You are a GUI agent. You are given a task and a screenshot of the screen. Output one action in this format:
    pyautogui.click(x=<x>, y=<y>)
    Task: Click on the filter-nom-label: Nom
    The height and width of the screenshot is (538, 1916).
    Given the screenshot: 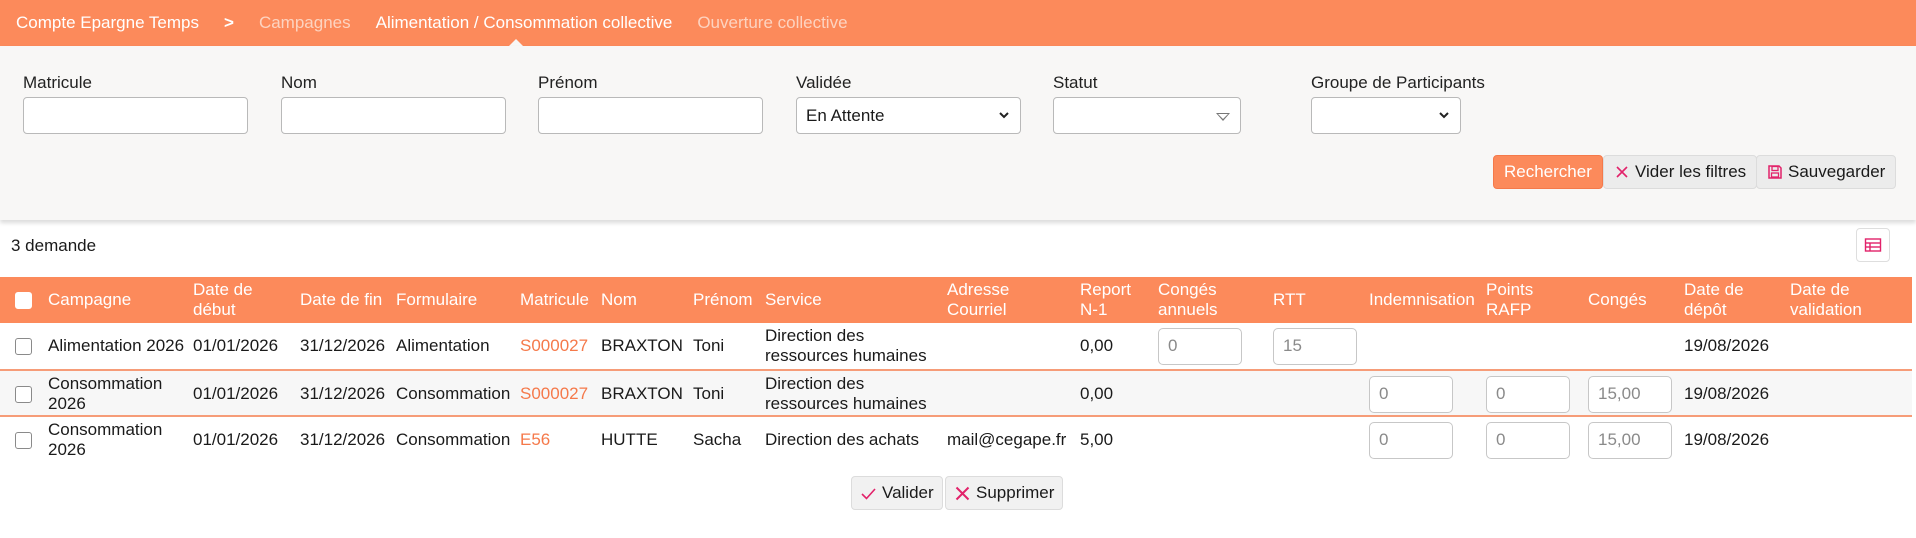 What is the action you would take?
    pyautogui.click(x=299, y=82)
    